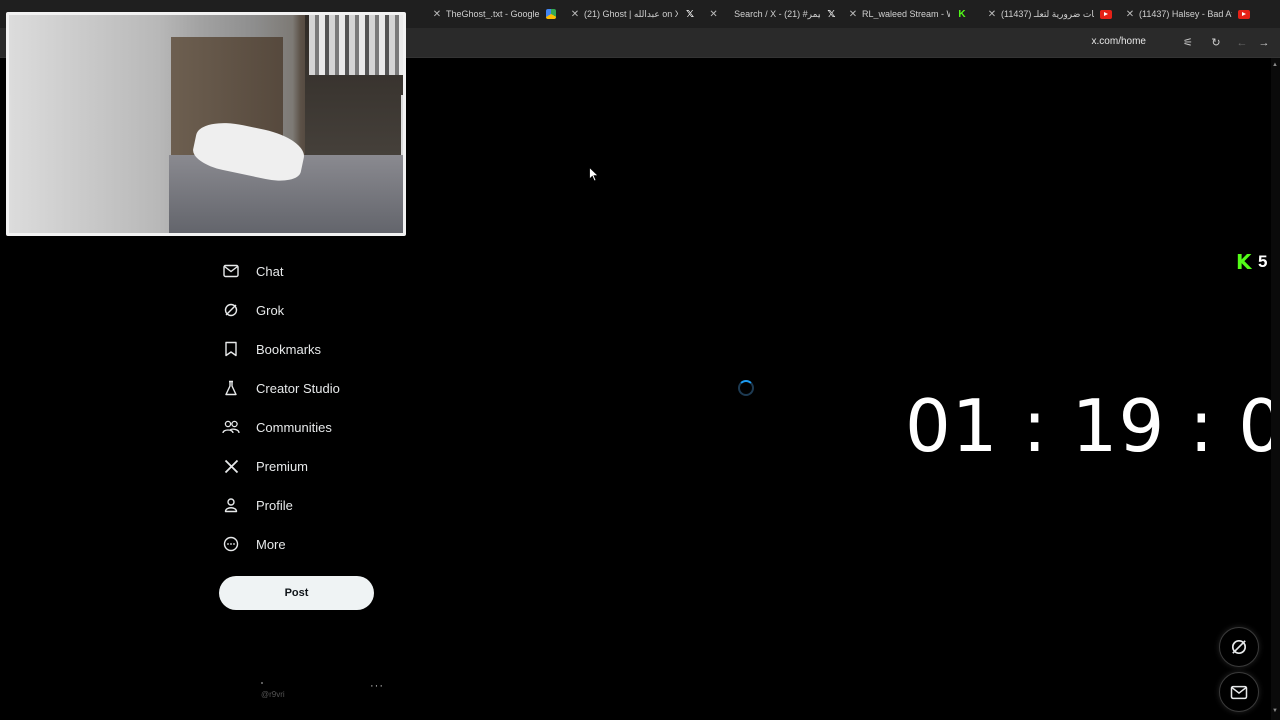 This screenshot has width=1280, height=720. Describe the element at coordinates (206, 124) in the screenshot. I see `webcam-overlay` at that location.